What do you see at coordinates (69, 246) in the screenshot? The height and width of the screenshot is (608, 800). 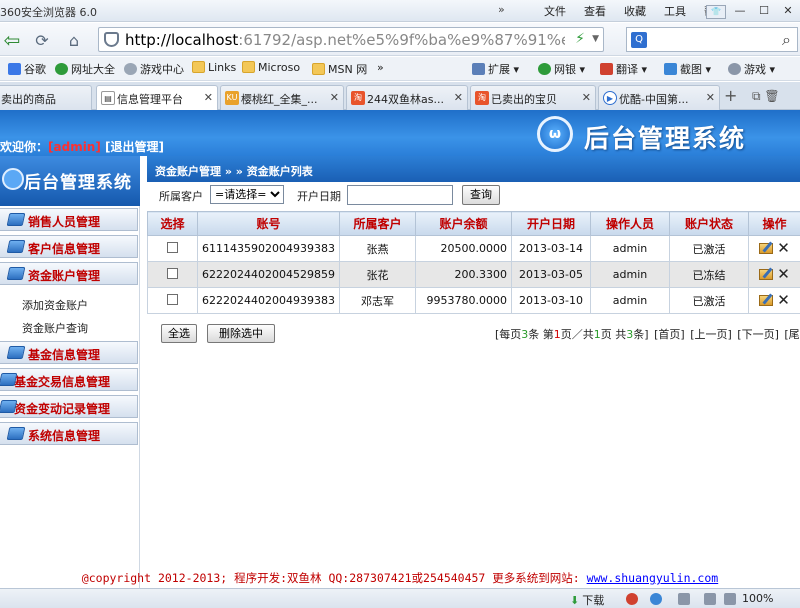 I see `sidebar-item-customer: 客户信息管理` at bounding box center [69, 246].